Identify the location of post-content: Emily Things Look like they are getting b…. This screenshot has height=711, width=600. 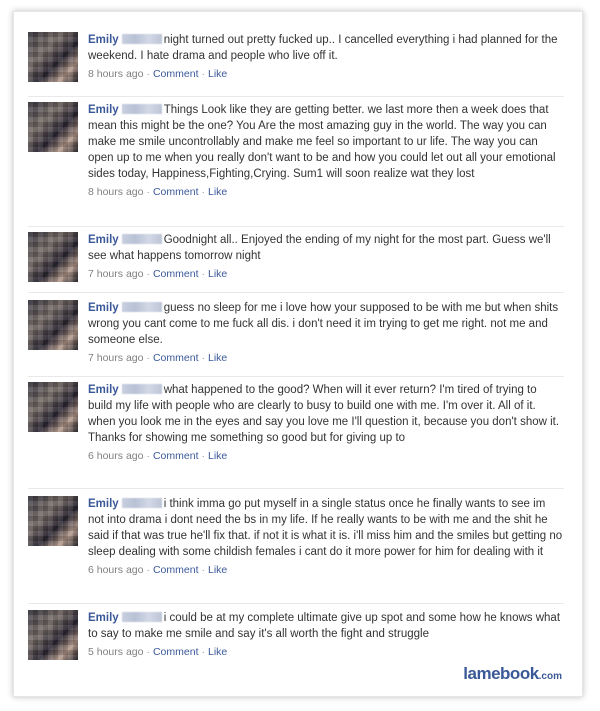
(326, 150).